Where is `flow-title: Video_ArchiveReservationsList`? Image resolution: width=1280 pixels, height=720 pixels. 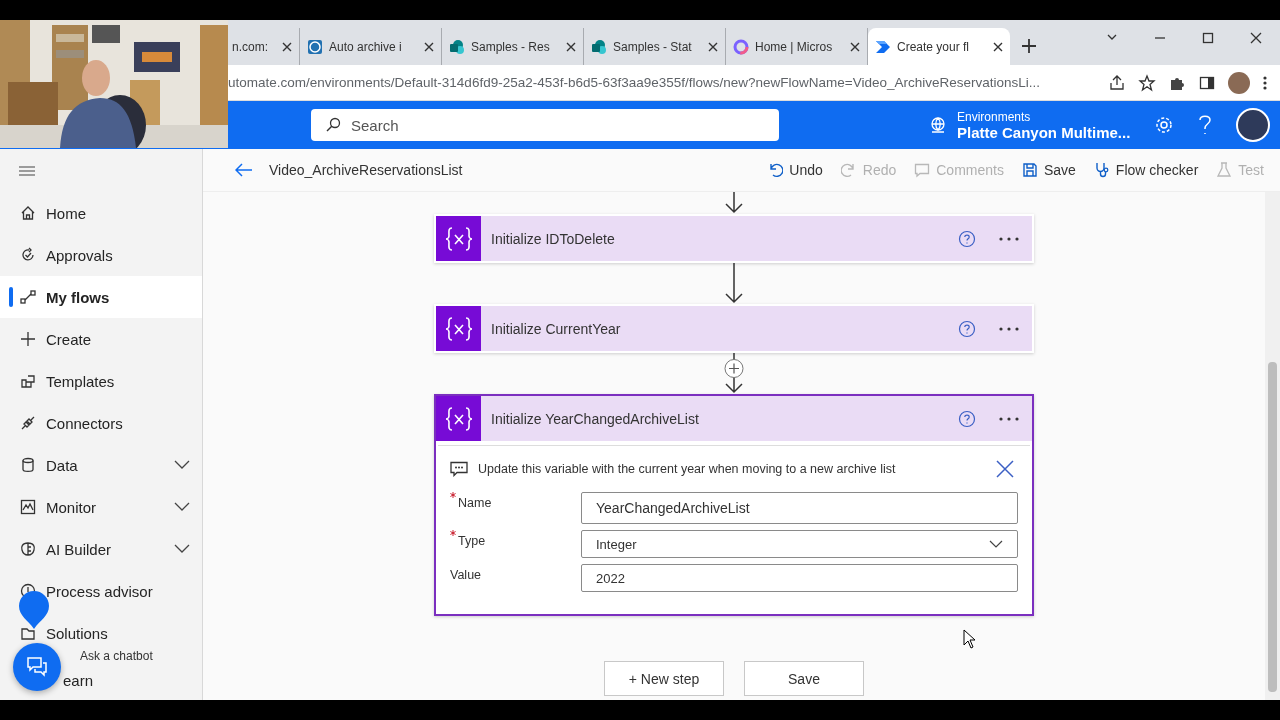
flow-title: Video_ArchiveReservationsList is located at coordinates (366, 170).